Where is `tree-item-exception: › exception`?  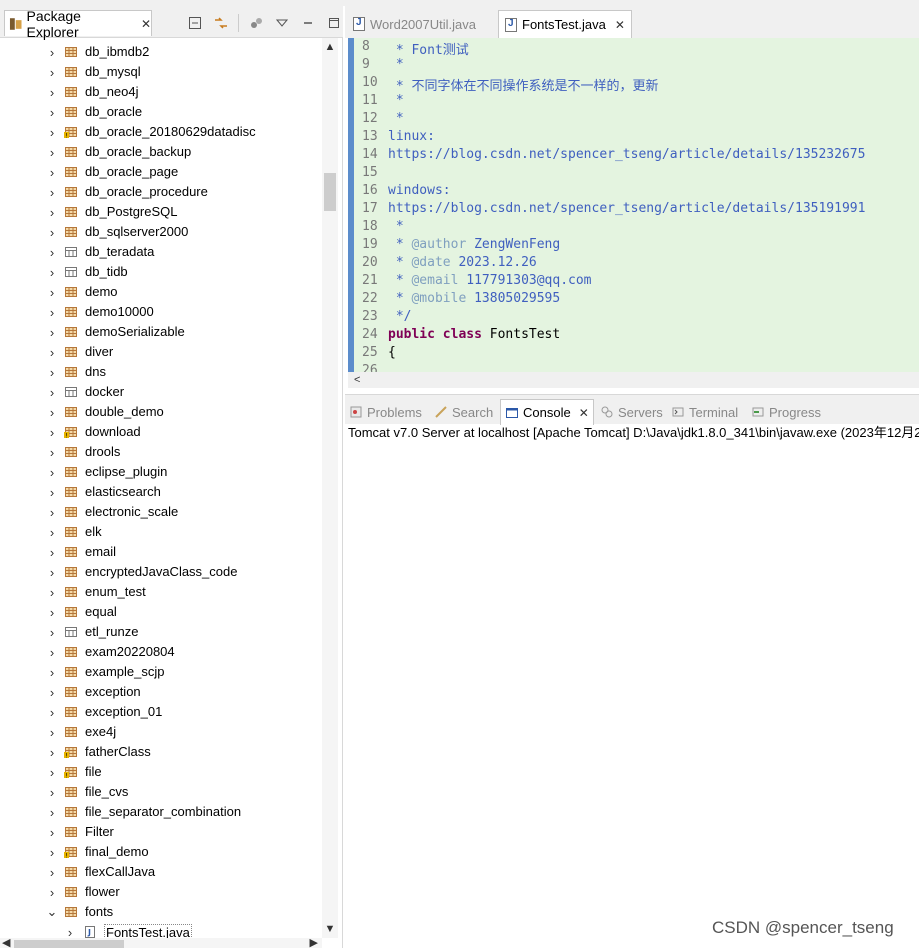
tree-item-exception: › exception is located at coordinates (161, 692).